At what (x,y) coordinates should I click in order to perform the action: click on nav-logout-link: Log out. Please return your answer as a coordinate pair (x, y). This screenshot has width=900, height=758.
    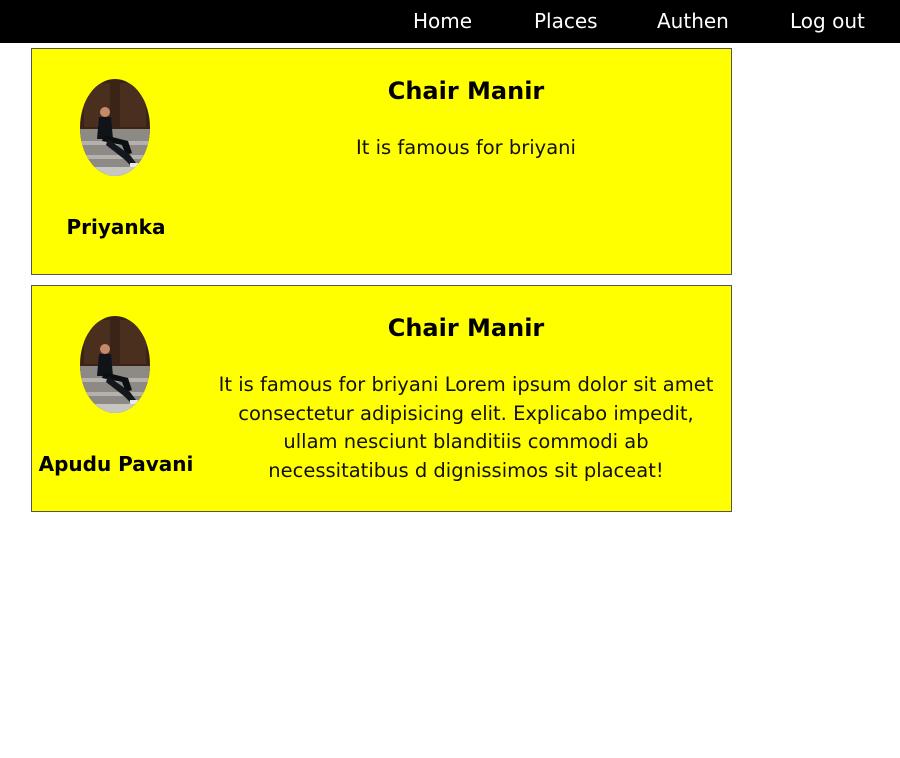
    Looking at the image, I should click on (827, 21).